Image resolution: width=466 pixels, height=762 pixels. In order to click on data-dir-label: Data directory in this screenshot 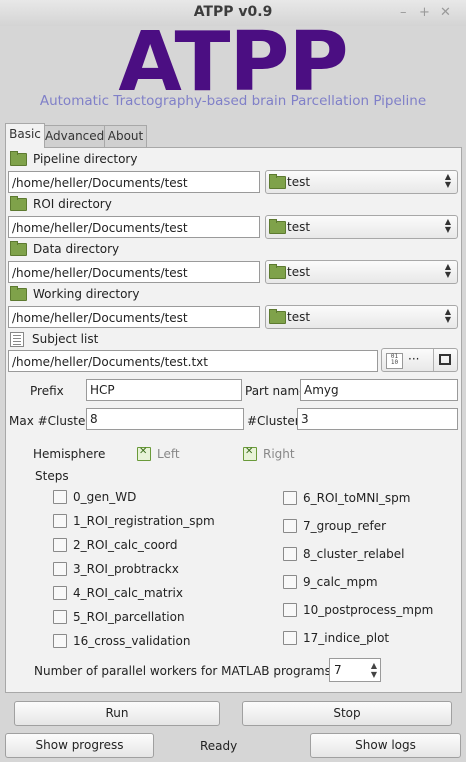, I will do `click(65, 248)`.